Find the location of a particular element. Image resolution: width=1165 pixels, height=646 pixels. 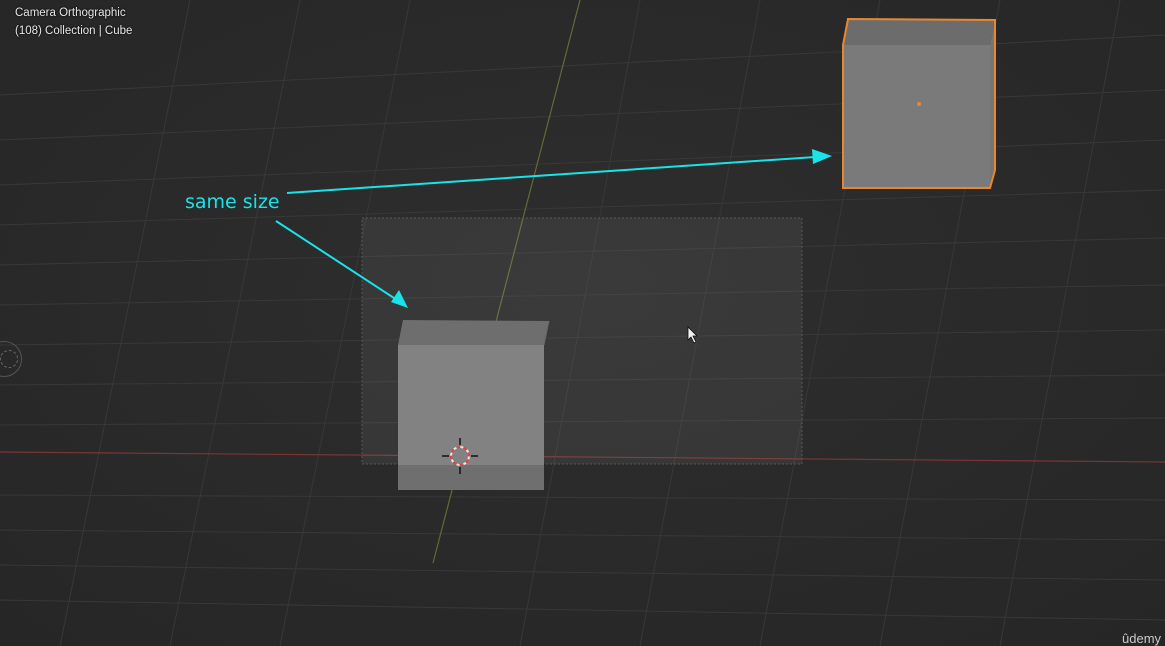

gizmo-center-icon is located at coordinates (9, 359).